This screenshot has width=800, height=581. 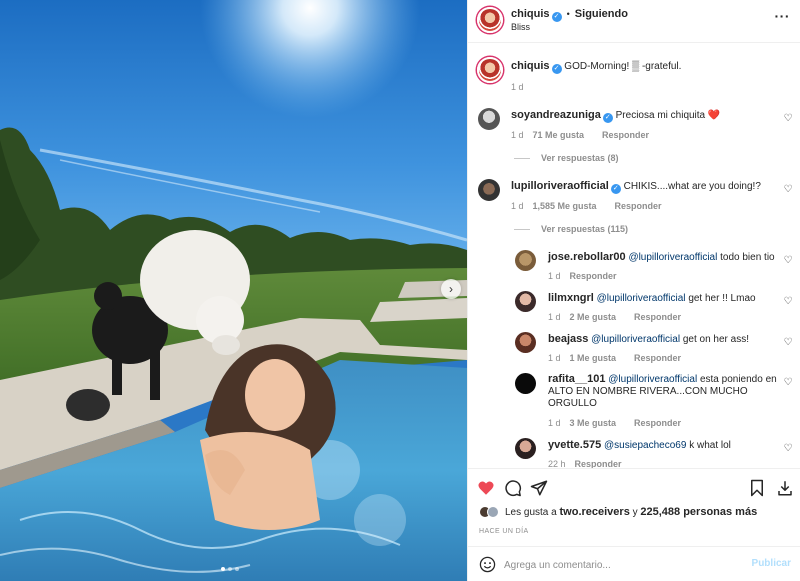 What do you see at coordinates (692, 186) in the screenshot?
I see `comment-text: CHIKIS....what are you doing!?` at bounding box center [692, 186].